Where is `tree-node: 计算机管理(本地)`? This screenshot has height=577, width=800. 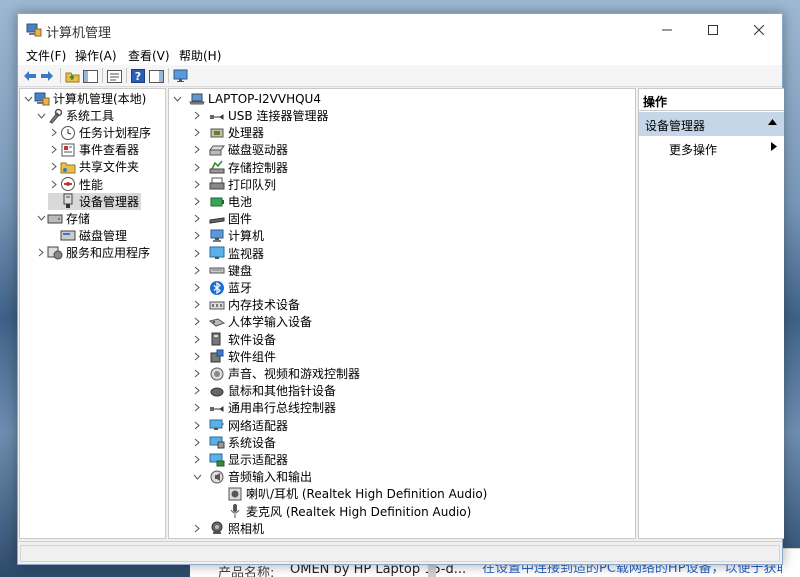 tree-node: 计算机管理(本地) is located at coordinates (84, 98).